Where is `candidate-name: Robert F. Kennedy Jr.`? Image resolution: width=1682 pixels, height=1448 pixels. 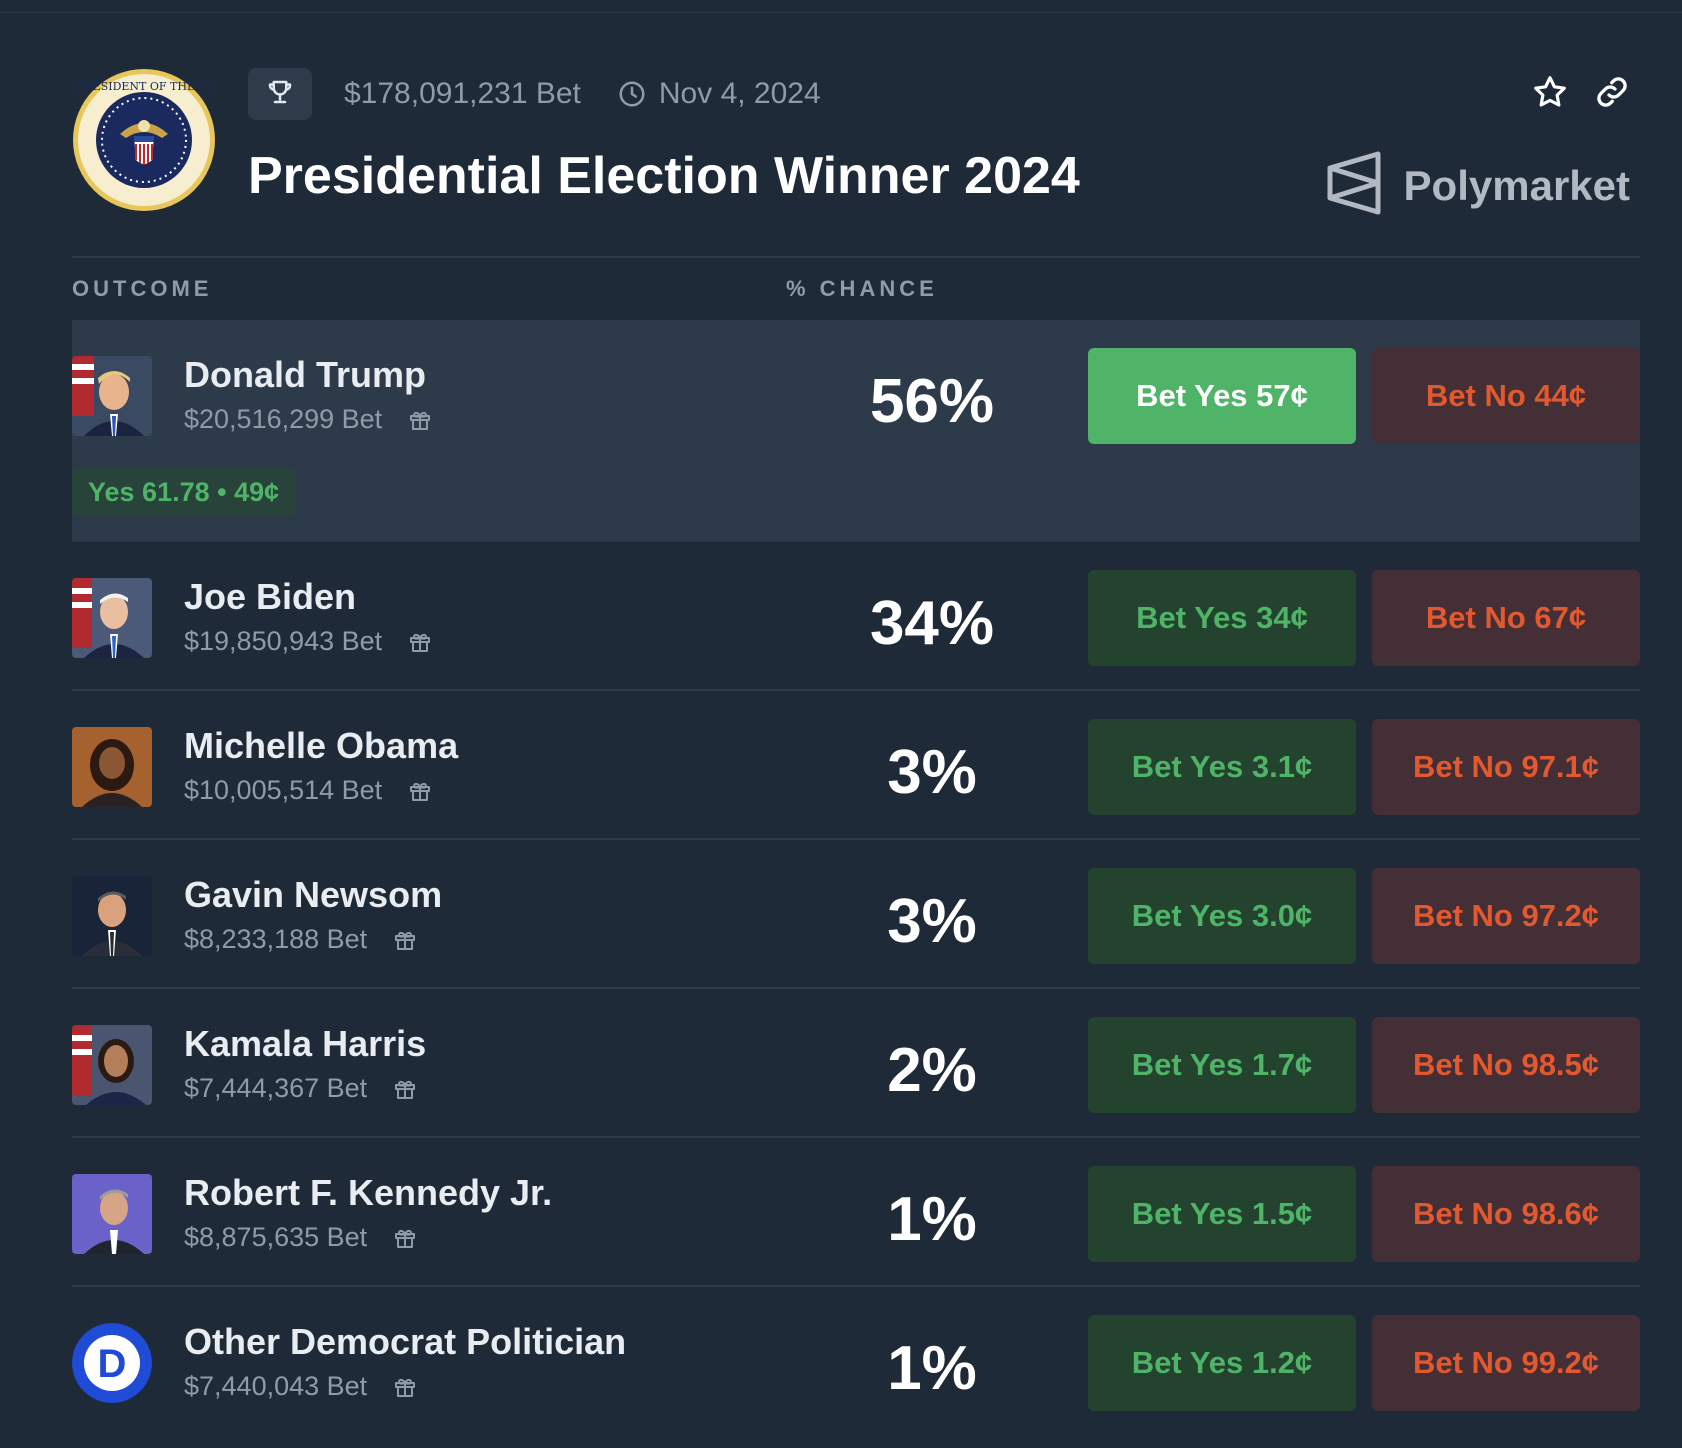
candidate-name: Robert F. Kennedy Jr. is located at coordinates (368, 1193).